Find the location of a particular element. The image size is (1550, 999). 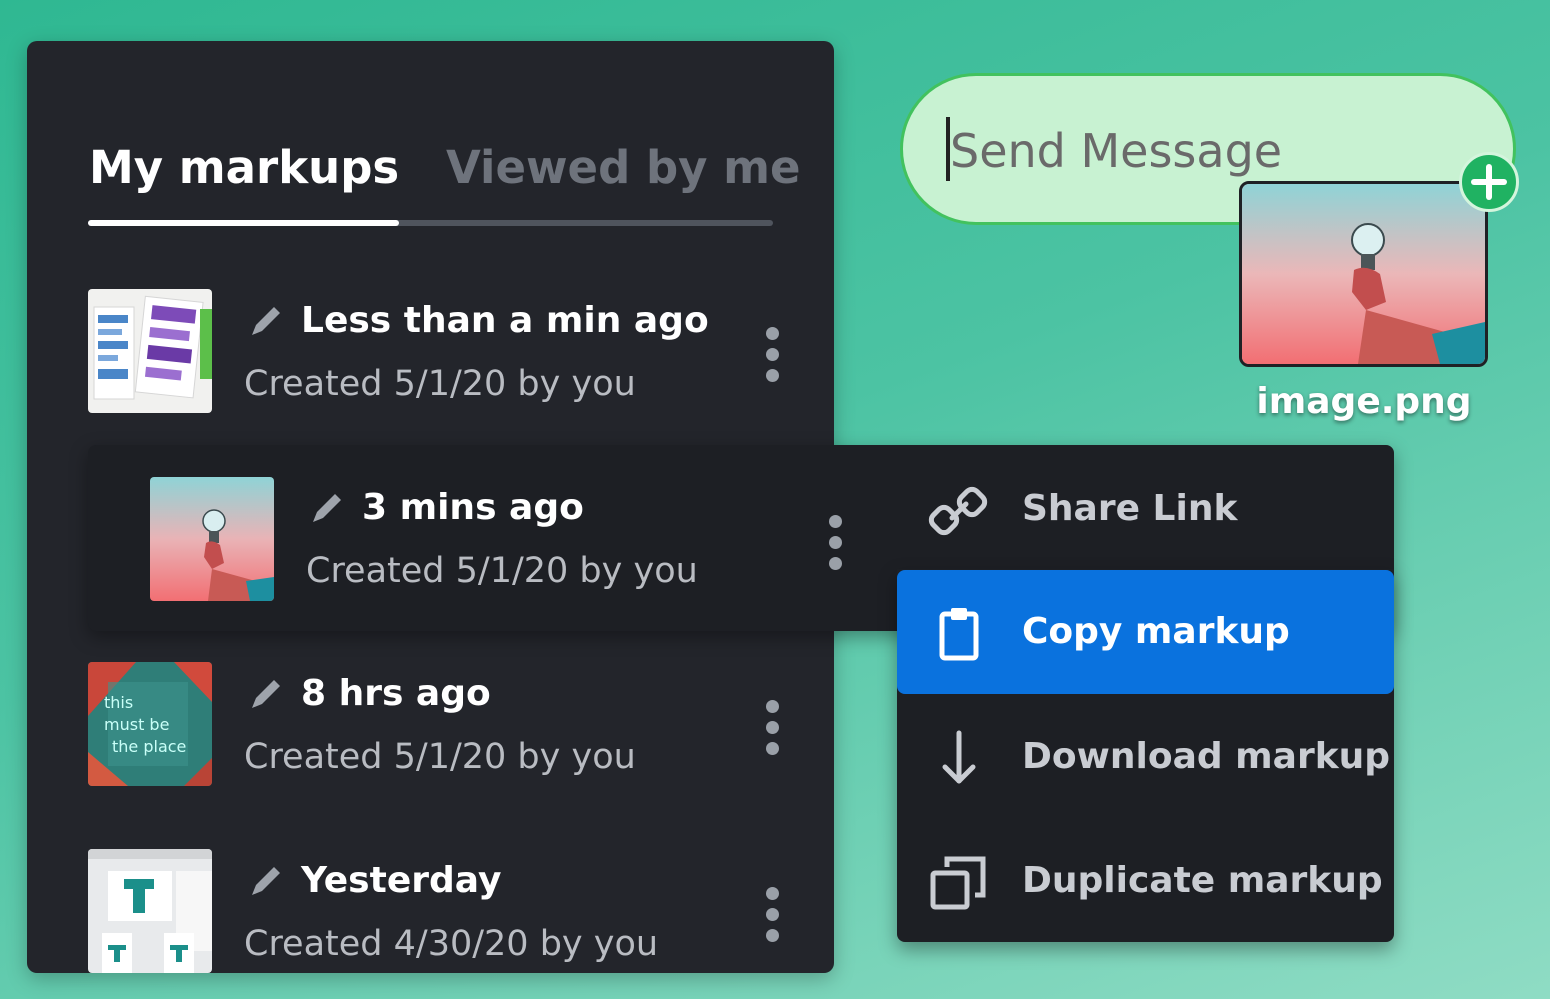

add-attachment-button is located at coordinates (1489, 182).